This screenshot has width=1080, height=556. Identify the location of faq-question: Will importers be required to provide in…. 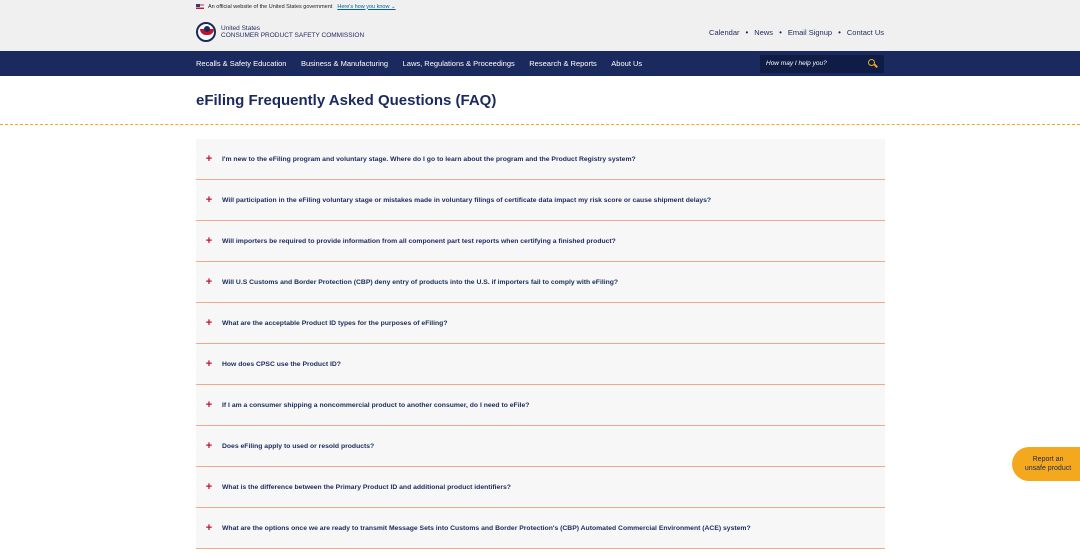
(419, 241).